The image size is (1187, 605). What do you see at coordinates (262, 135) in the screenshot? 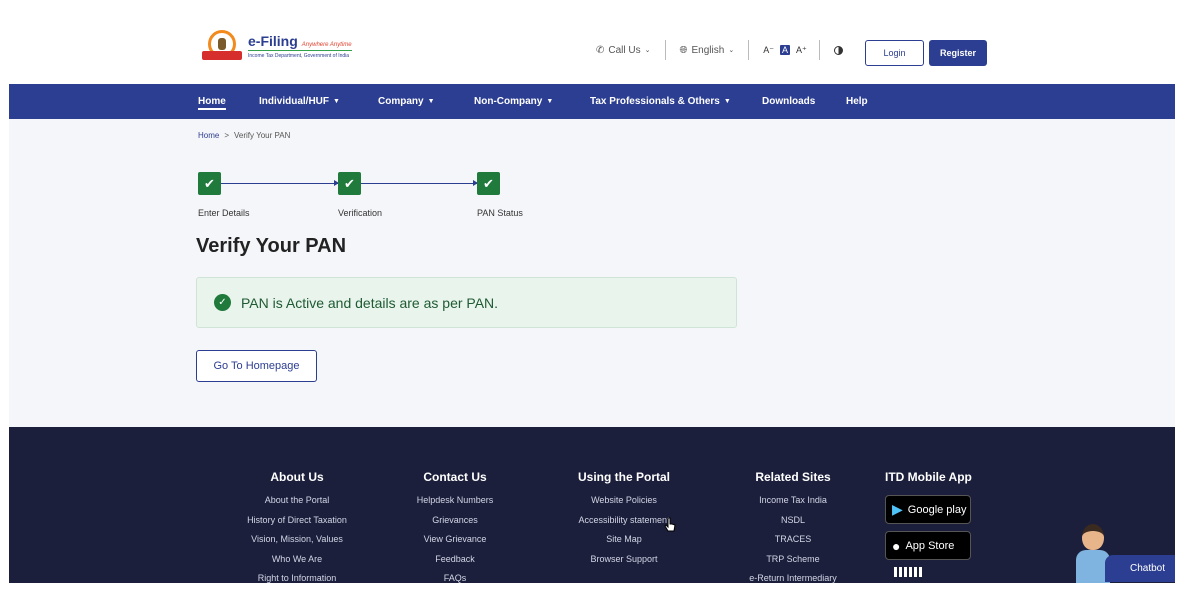
I see `breadcrumb-current: Verify Your PAN` at bounding box center [262, 135].